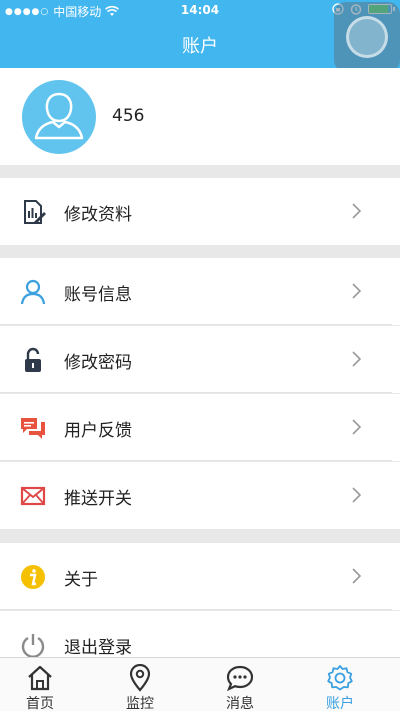  Describe the element at coordinates (140, 703) in the screenshot. I see `tab-label: 监控` at that location.